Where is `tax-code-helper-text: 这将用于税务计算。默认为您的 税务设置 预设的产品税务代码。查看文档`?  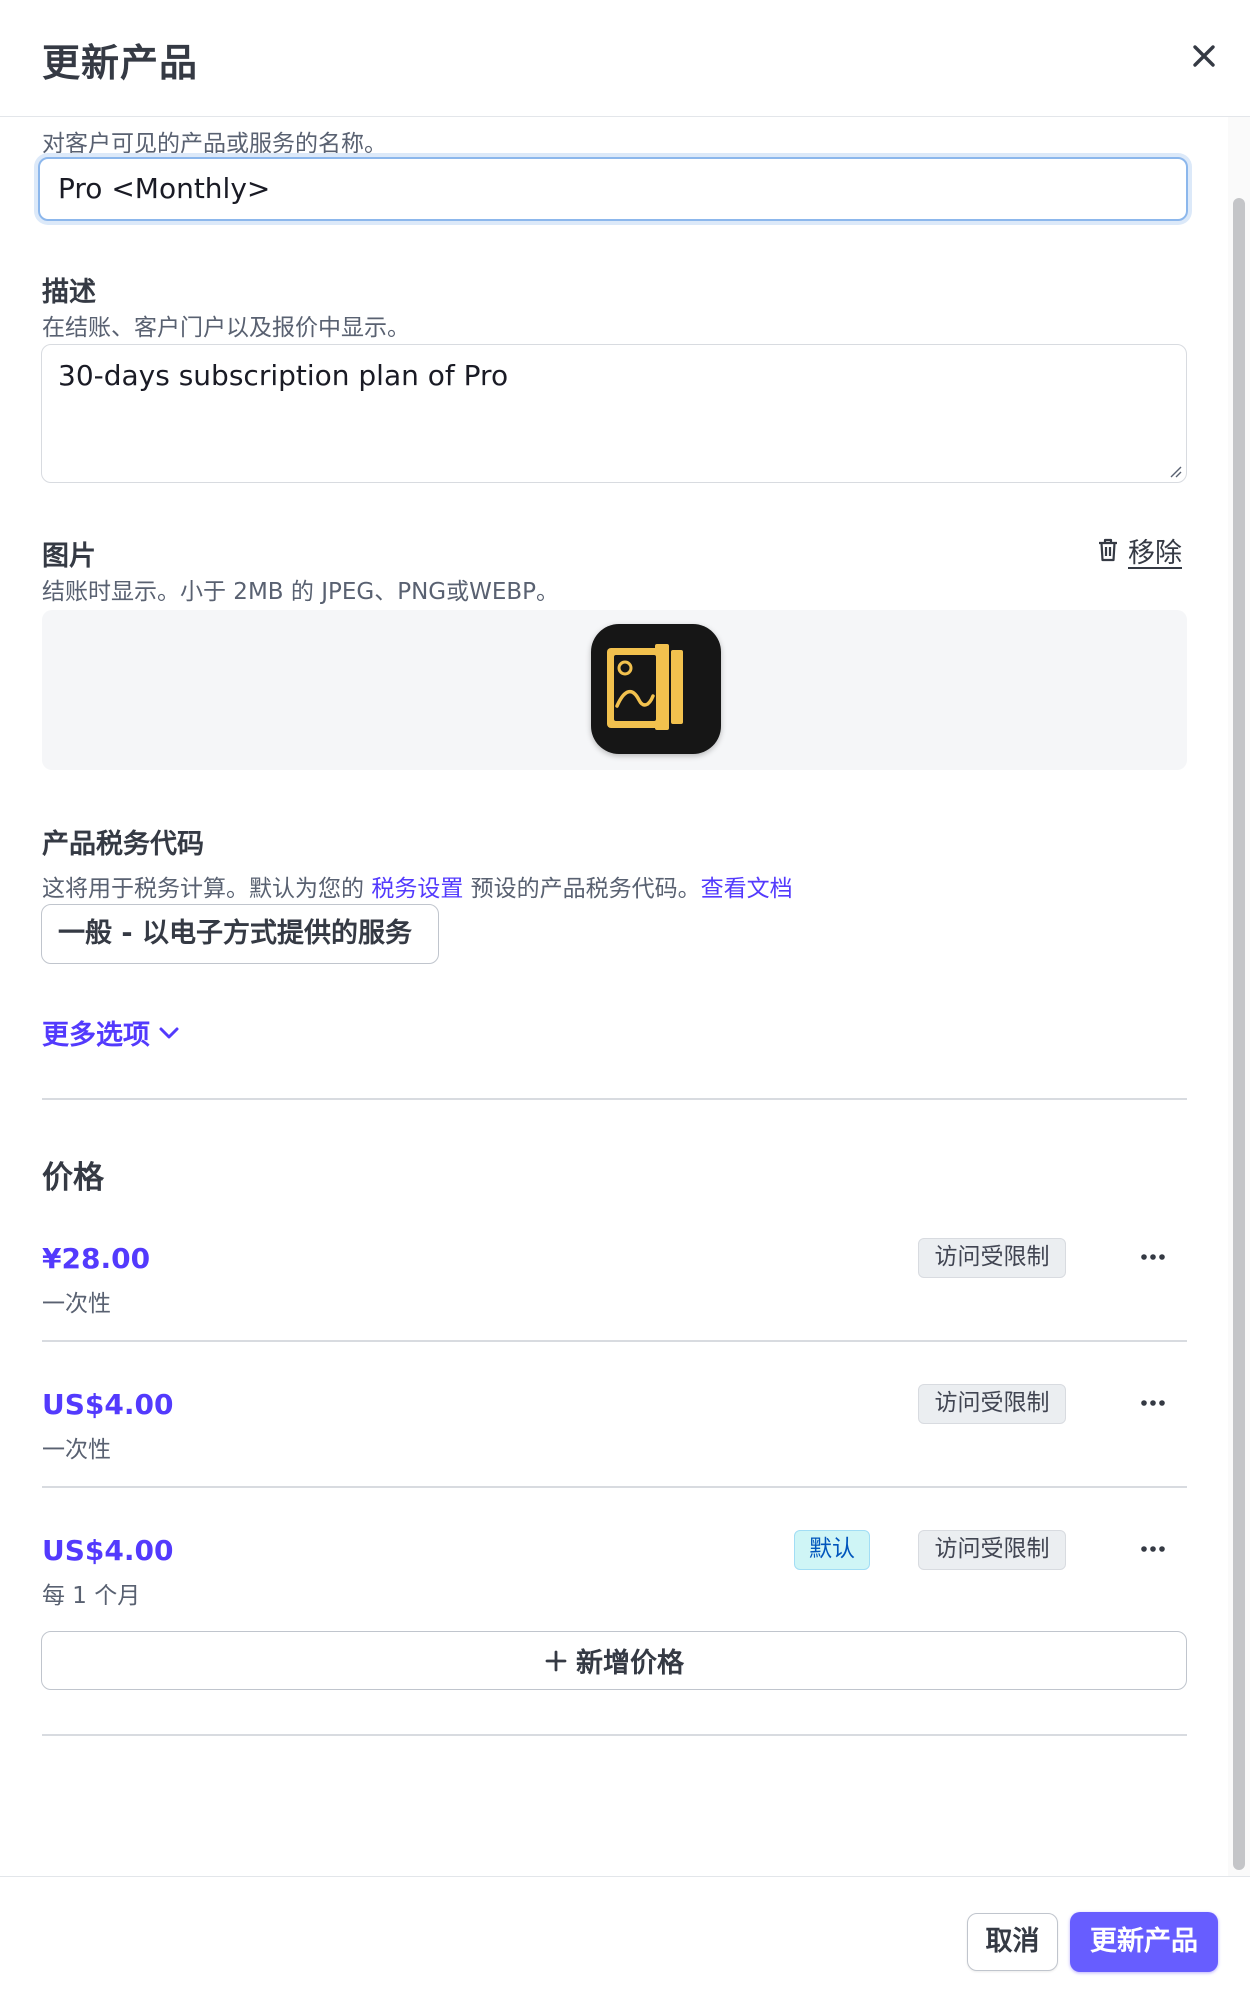 tax-code-helper-text: 这将用于税务计算。默认为您的 税务设置 预设的产品税务代码。查看文档 is located at coordinates (417, 886).